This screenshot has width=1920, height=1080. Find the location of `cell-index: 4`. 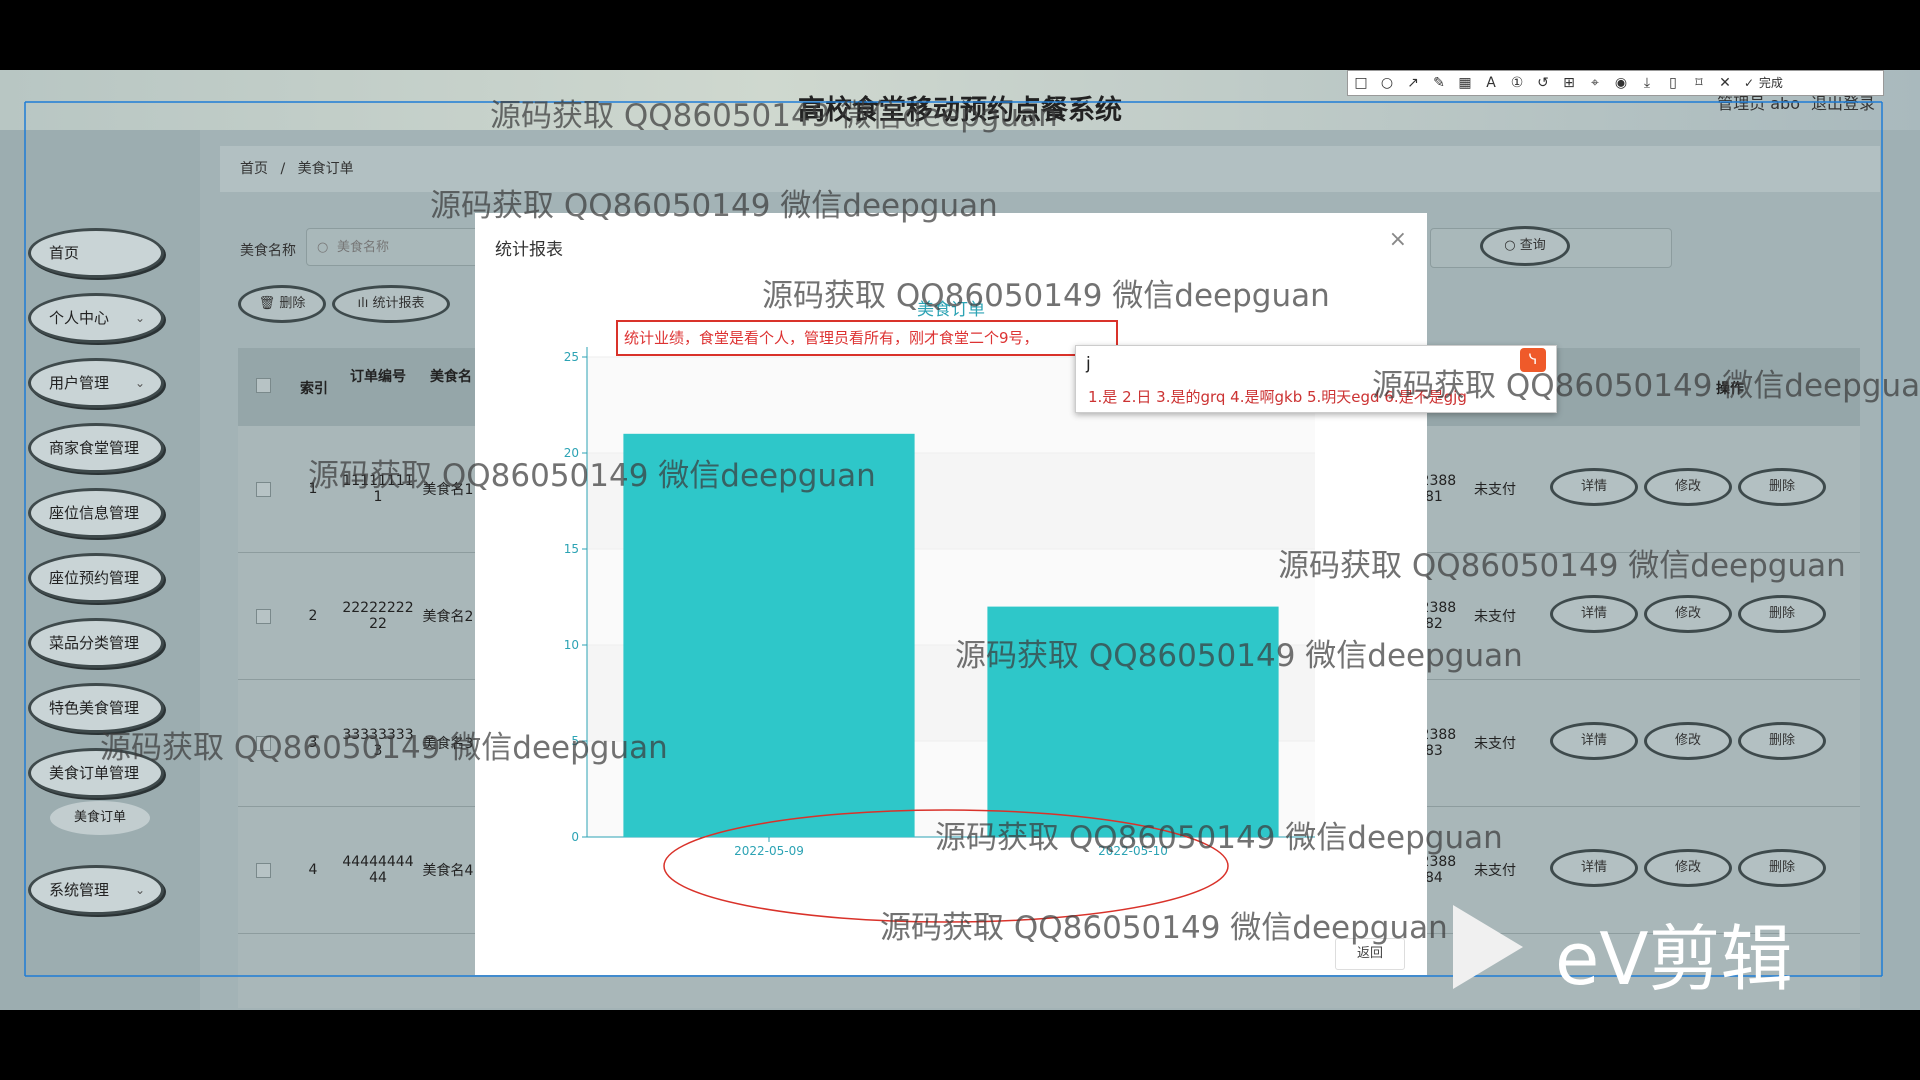

cell-index: 4 is located at coordinates (313, 870).